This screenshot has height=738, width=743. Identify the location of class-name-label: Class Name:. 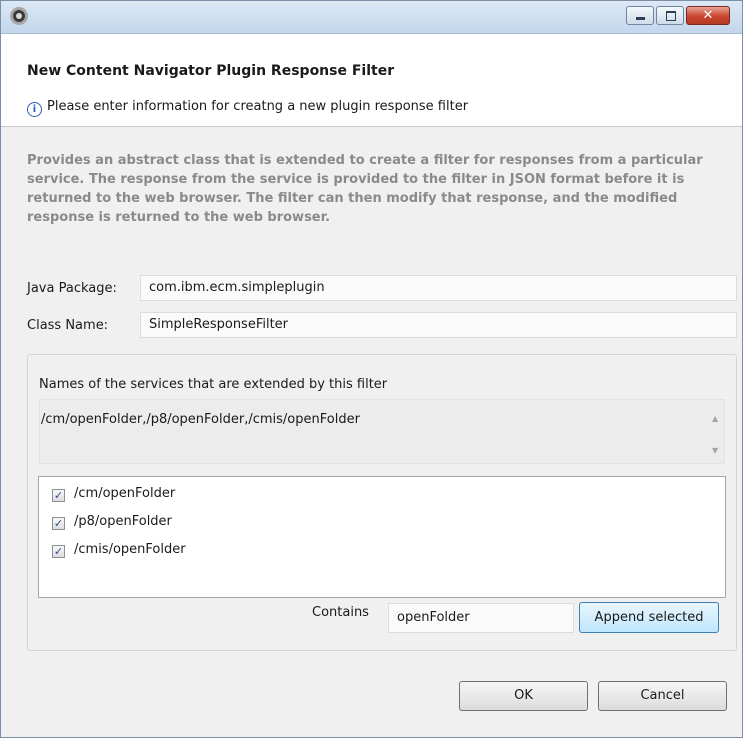
(68, 325).